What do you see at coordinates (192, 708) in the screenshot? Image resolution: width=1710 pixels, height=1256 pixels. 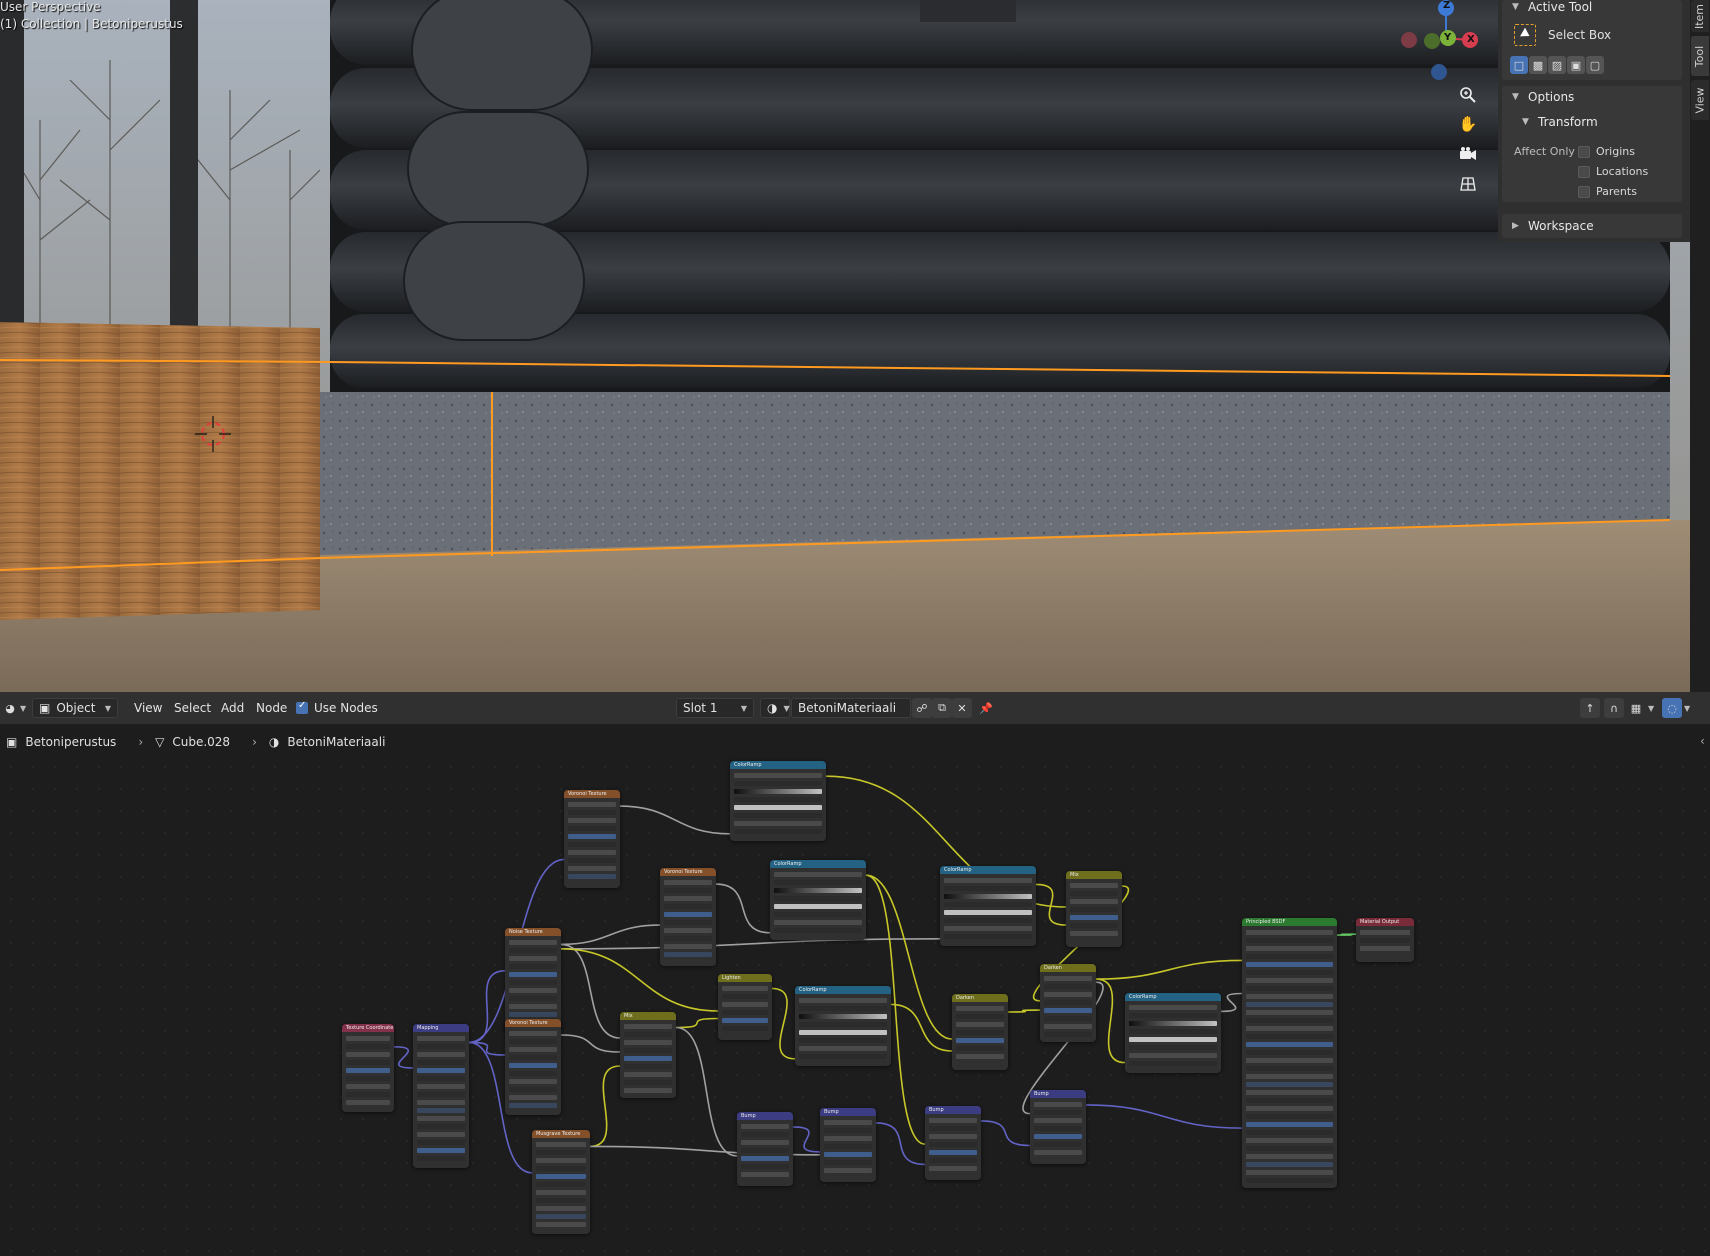 I see `menu-select: Select` at bounding box center [192, 708].